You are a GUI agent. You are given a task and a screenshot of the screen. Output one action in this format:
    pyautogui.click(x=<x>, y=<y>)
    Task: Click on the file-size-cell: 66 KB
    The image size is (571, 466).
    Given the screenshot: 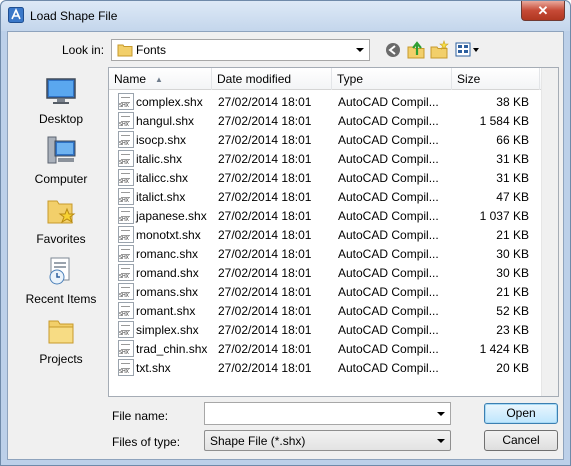 What is the action you would take?
    pyautogui.click(x=512, y=140)
    